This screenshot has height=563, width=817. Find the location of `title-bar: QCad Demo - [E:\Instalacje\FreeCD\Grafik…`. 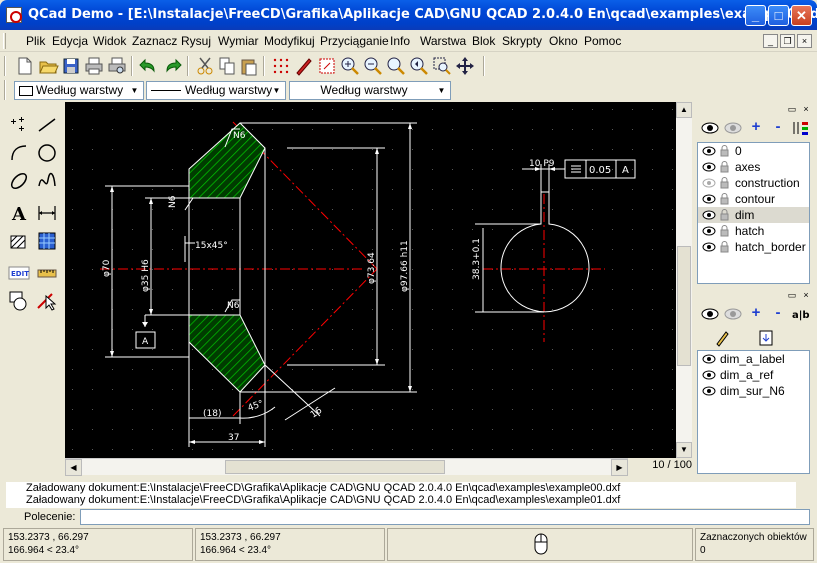

title-bar: QCad Demo - [E:\Instalacje\FreeCD\Grafik… is located at coordinates (408, 15).